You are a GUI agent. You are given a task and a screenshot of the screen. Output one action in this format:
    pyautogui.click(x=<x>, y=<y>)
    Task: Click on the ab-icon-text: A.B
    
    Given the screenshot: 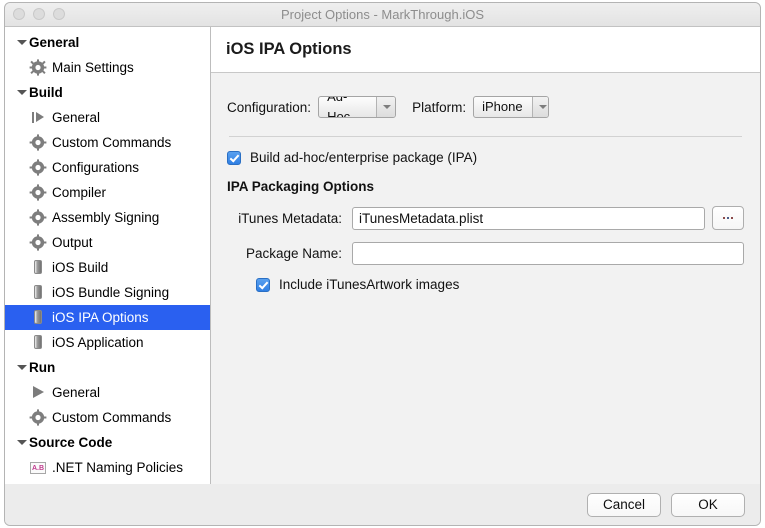 What is the action you would take?
    pyautogui.click(x=38, y=467)
    